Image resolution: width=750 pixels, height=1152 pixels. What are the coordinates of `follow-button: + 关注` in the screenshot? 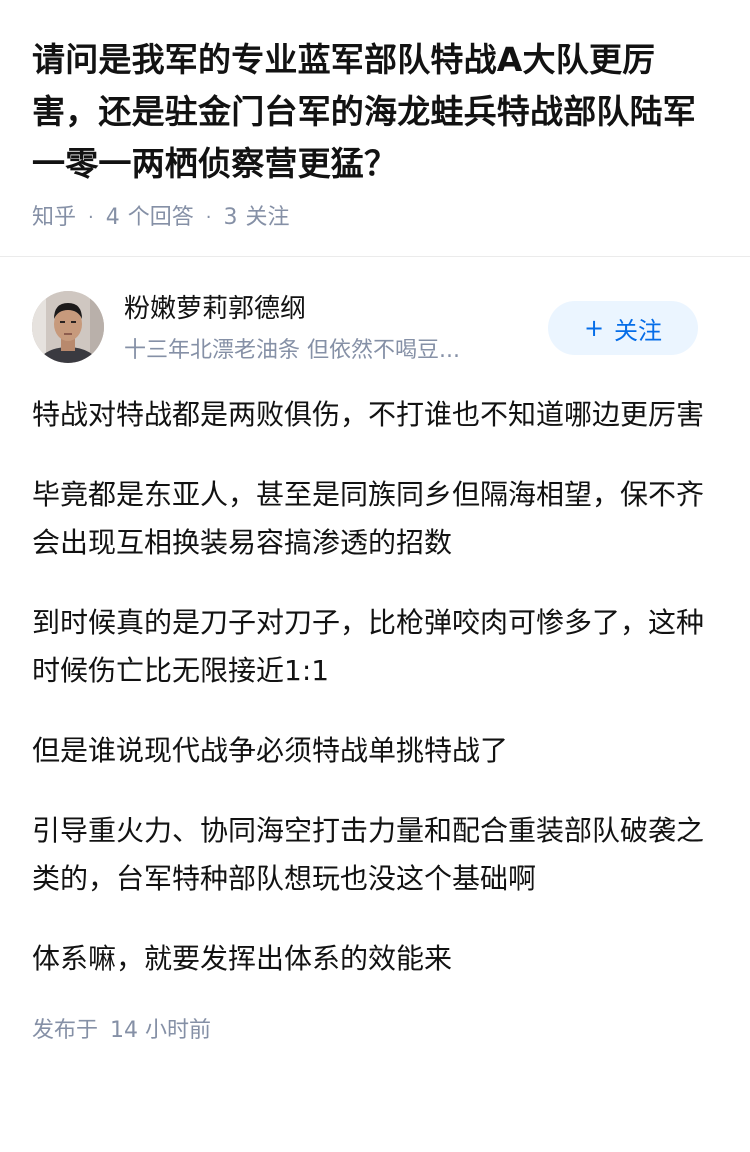 It's located at (623, 328).